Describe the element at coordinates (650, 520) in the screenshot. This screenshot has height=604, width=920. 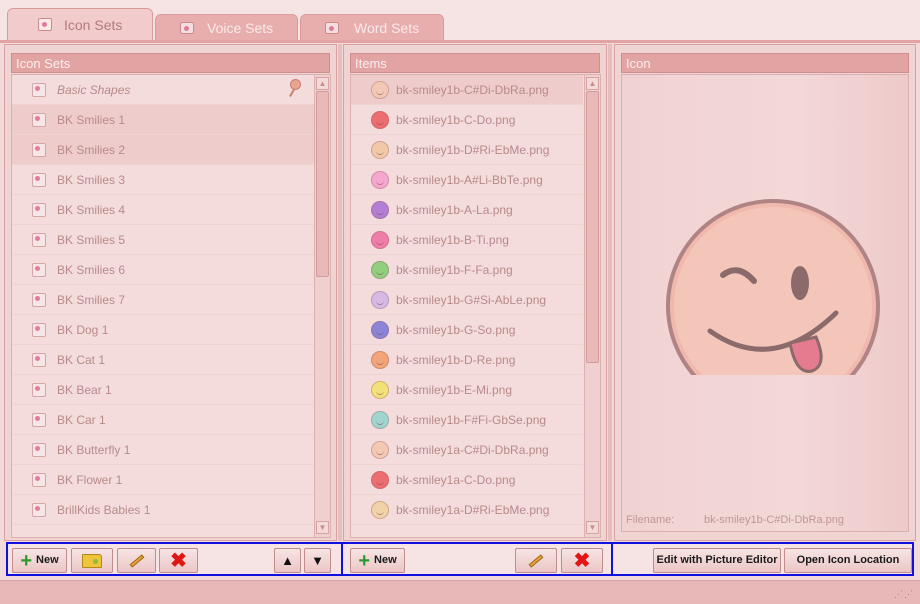
I see `filename-label: Filename:` at that location.